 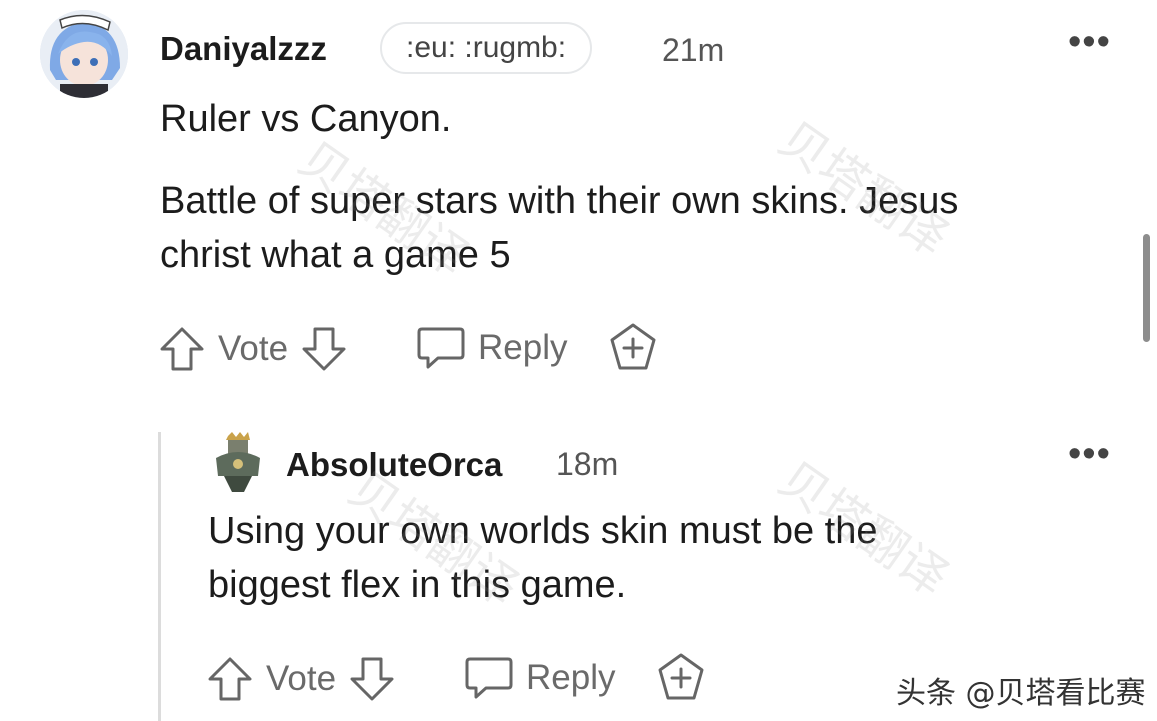 What do you see at coordinates (1021, 693) in the screenshot?
I see `source-tag: 头条 @贝塔看比赛` at bounding box center [1021, 693].